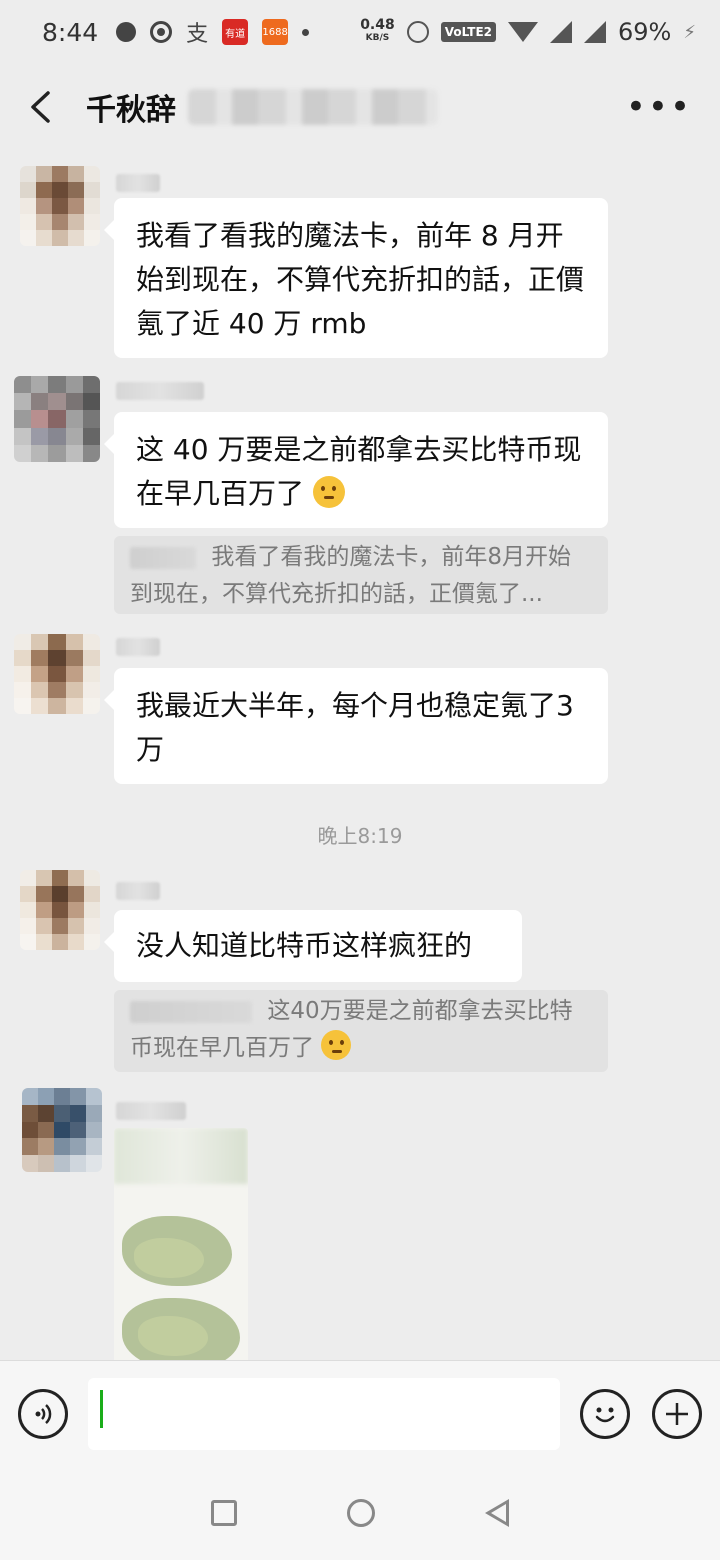 The height and width of the screenshot is (1560, 720). Describe the element at coordinates (131, 110) in the screenshot. I see `chat-title: 千秋辞` at that location.